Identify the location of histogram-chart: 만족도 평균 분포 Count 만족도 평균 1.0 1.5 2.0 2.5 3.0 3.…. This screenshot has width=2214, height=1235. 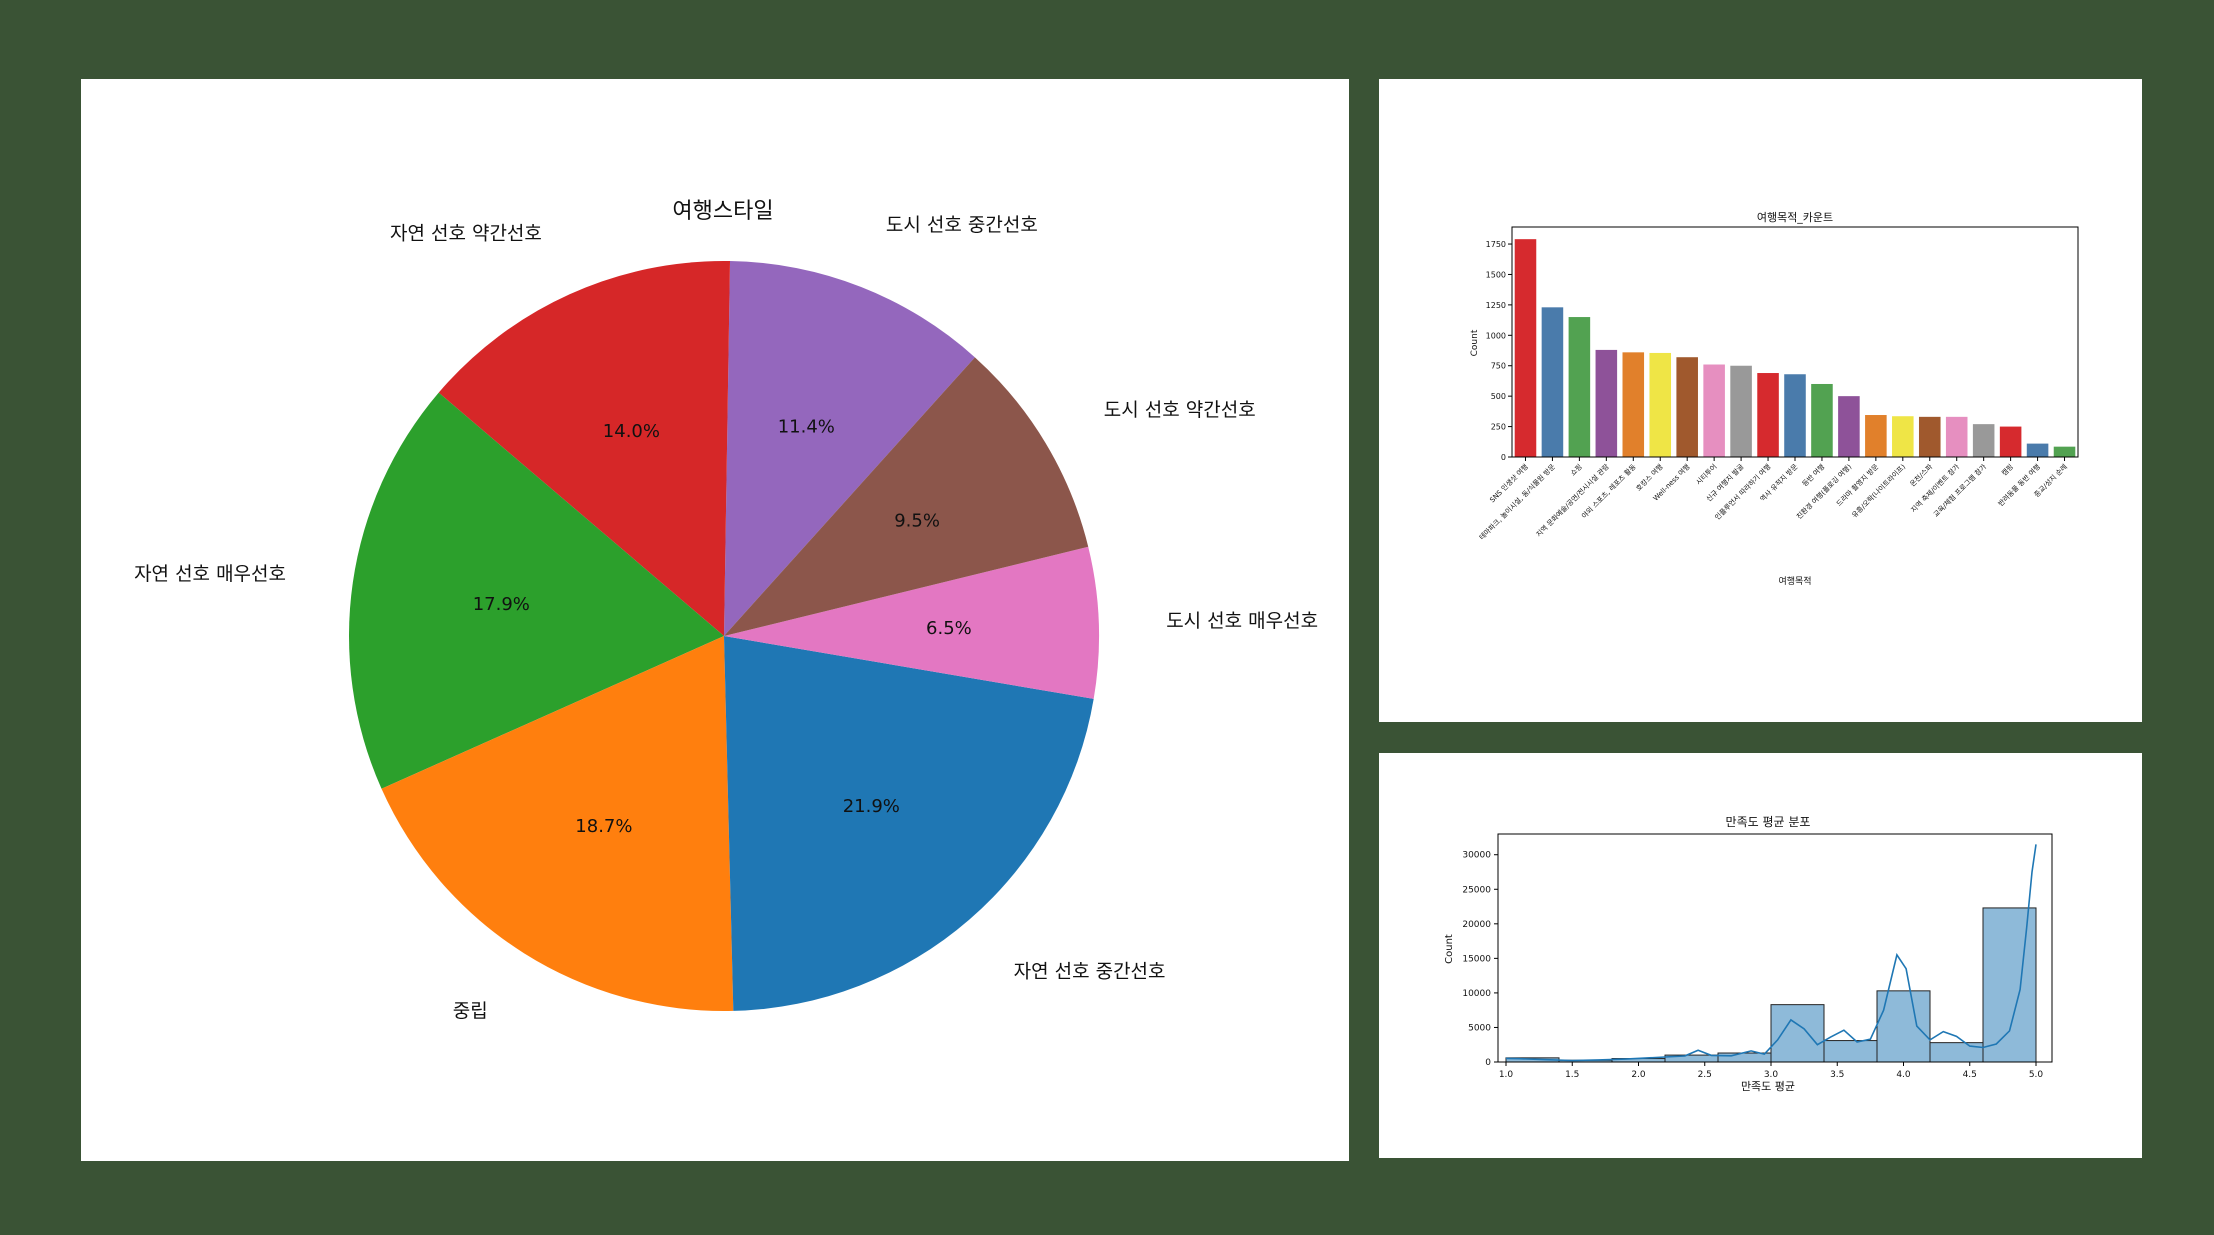
(1748, 954).